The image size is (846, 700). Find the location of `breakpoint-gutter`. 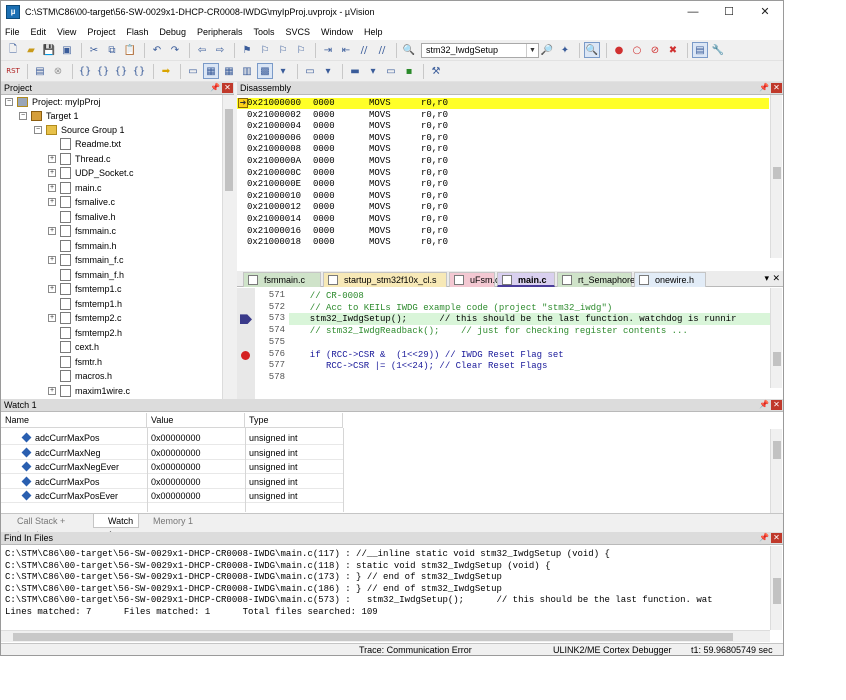

breakpoint-gutter is located at coordinates (246, 343).